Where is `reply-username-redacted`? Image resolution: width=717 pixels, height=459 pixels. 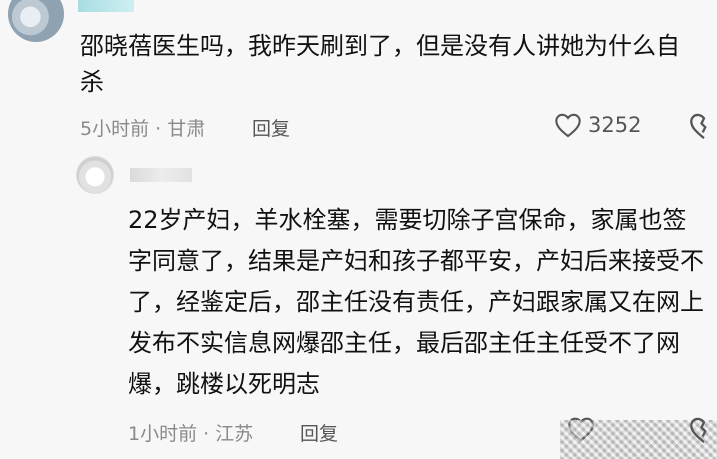 reply-username-redacted is located at coordinates (161, 175).